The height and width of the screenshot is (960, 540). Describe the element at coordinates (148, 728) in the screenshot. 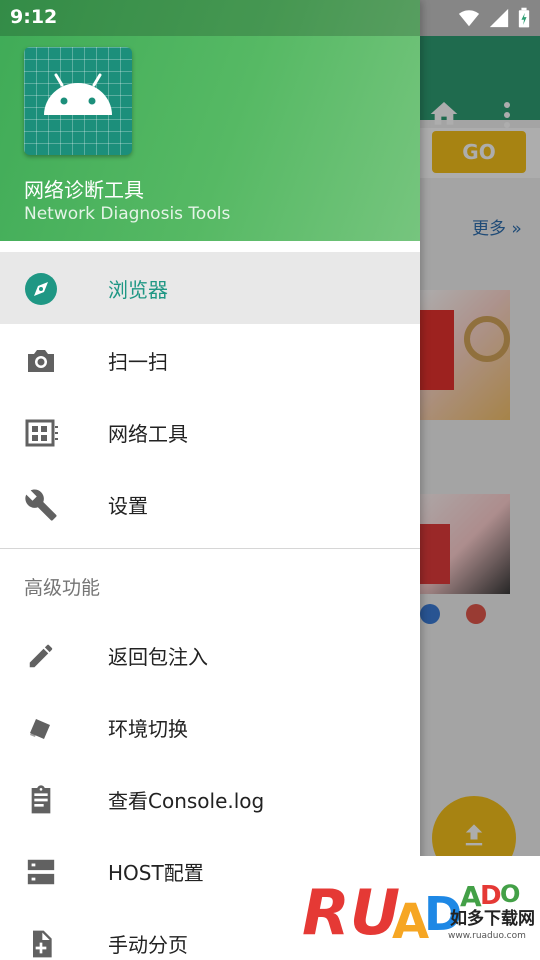

I see `menu-item-label: 环境切换` at that location.